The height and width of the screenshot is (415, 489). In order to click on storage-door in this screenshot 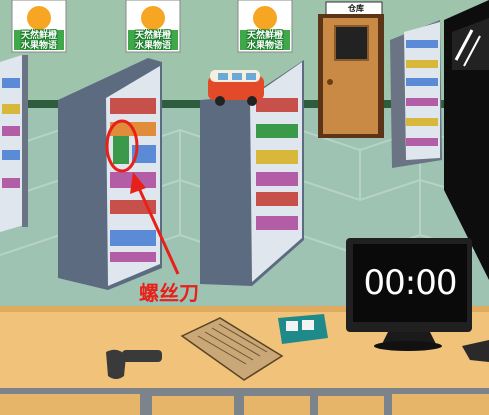, I will do `click(351, 69)`.